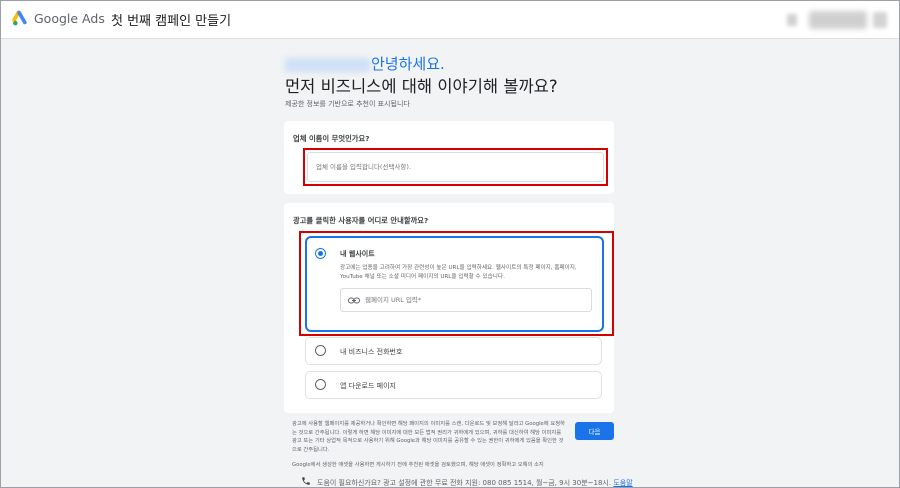  What do you see at coordinates (331, 138) in the screenshot?
I see `business-name-label: 업체 이름이 무엇인가요?` at bounding box center [331, 138].